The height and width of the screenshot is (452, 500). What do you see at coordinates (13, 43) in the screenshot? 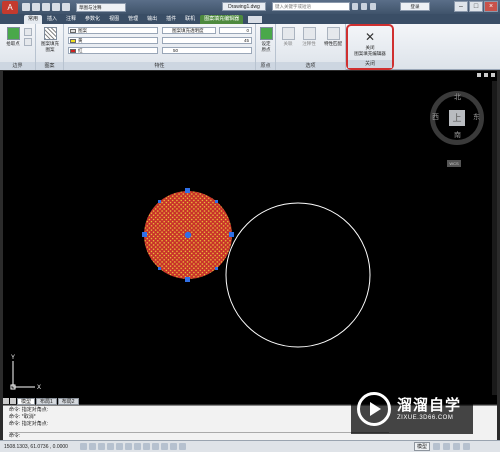
I see `pick-points-label: 拾取点` at bounding box center [13, 43].